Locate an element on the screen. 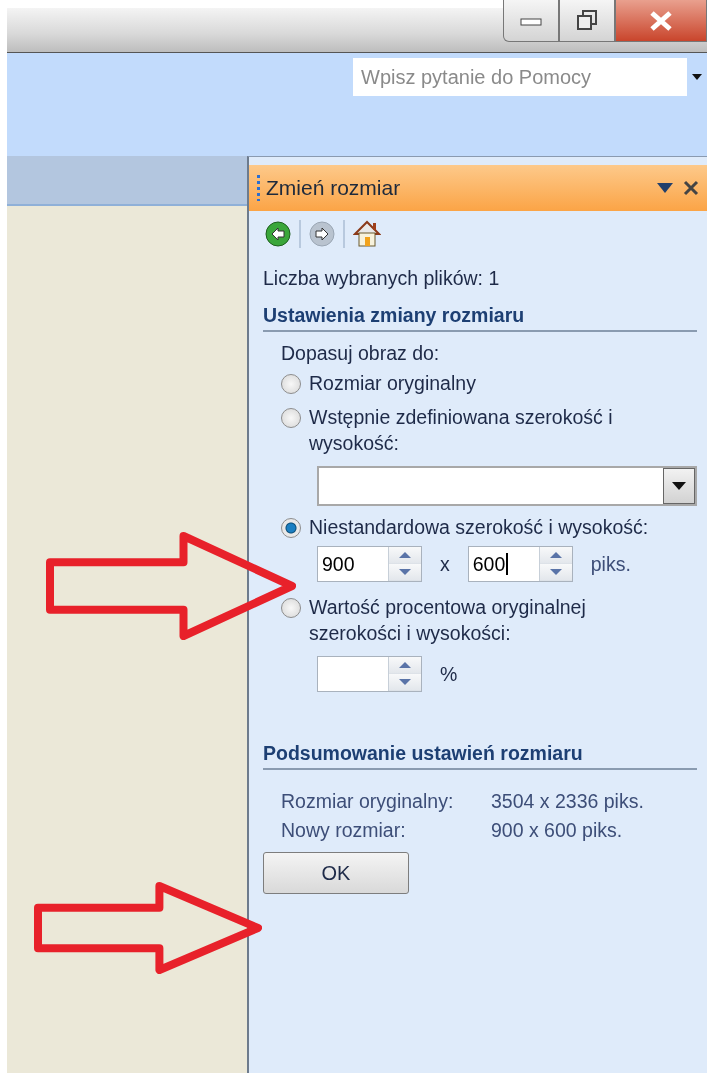 The image size is (707, 1073). option-label: Wartość procentowa oryginalnej szerokości i wysokości: is located at coordinates (448, 620).